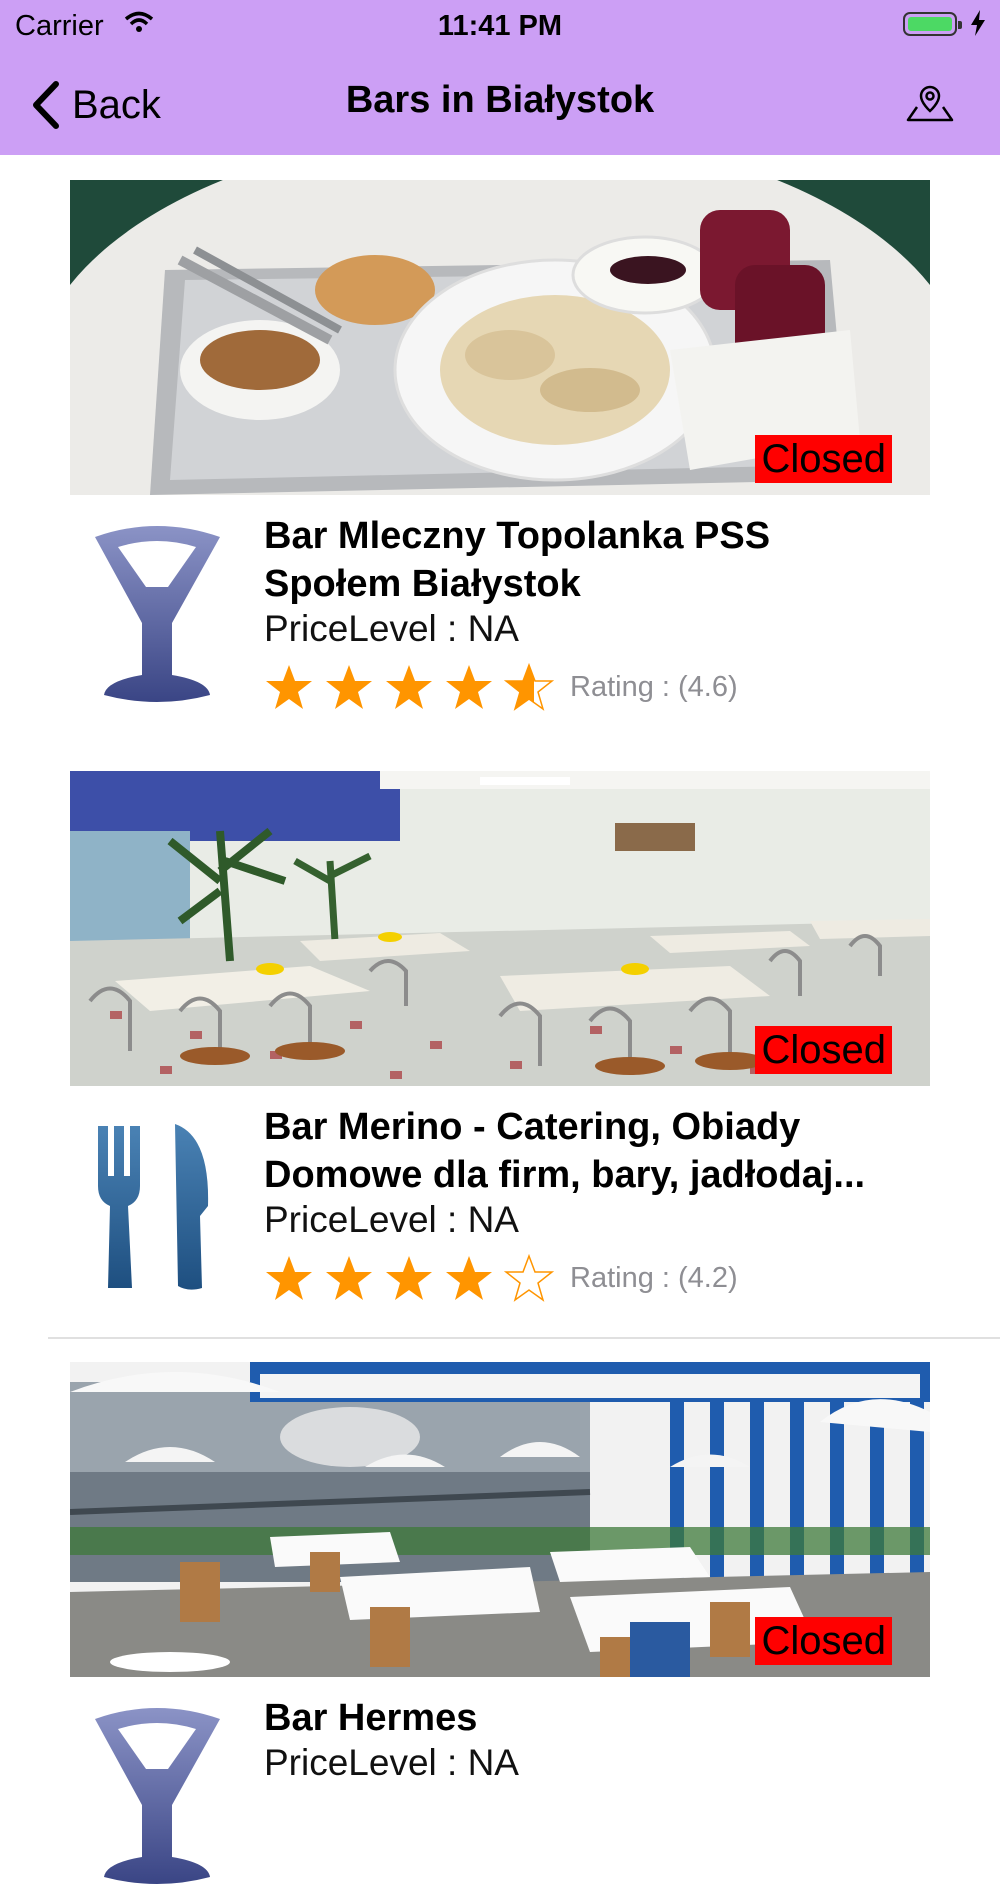  Describe the element at coordinates (654, 1277) in the screenshot. I see `rating-label: Rating : (4.2)` at that location.